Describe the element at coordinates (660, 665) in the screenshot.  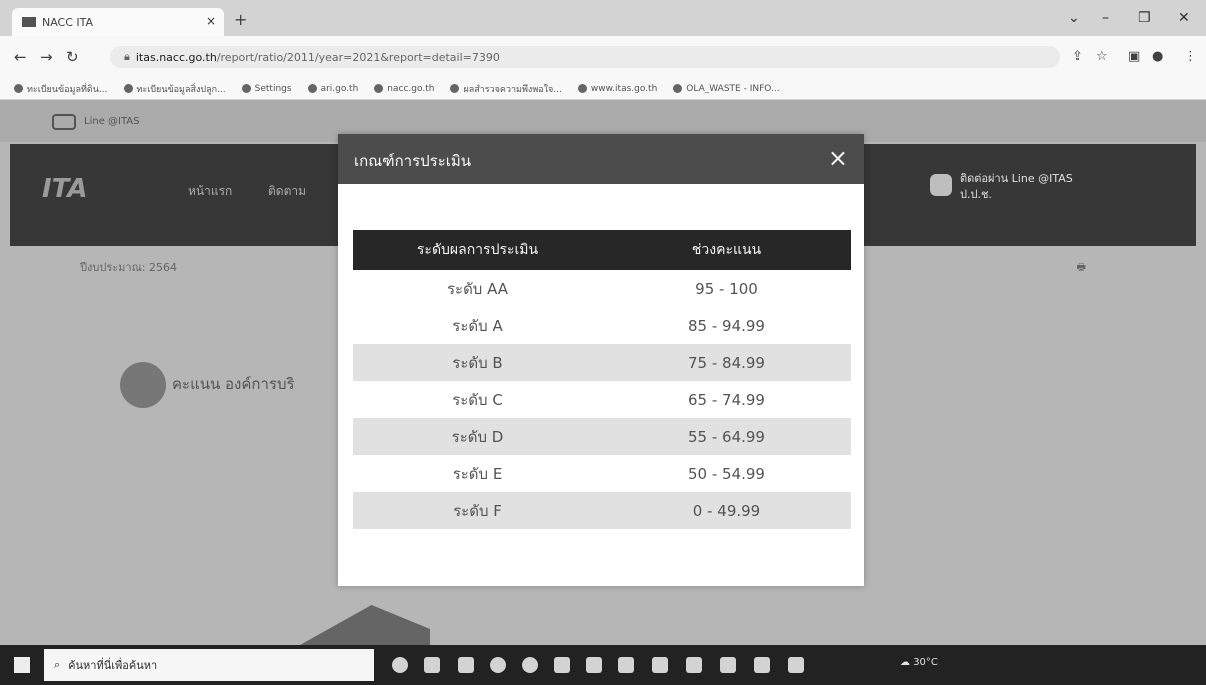
I see `chrome-icon` at that location.